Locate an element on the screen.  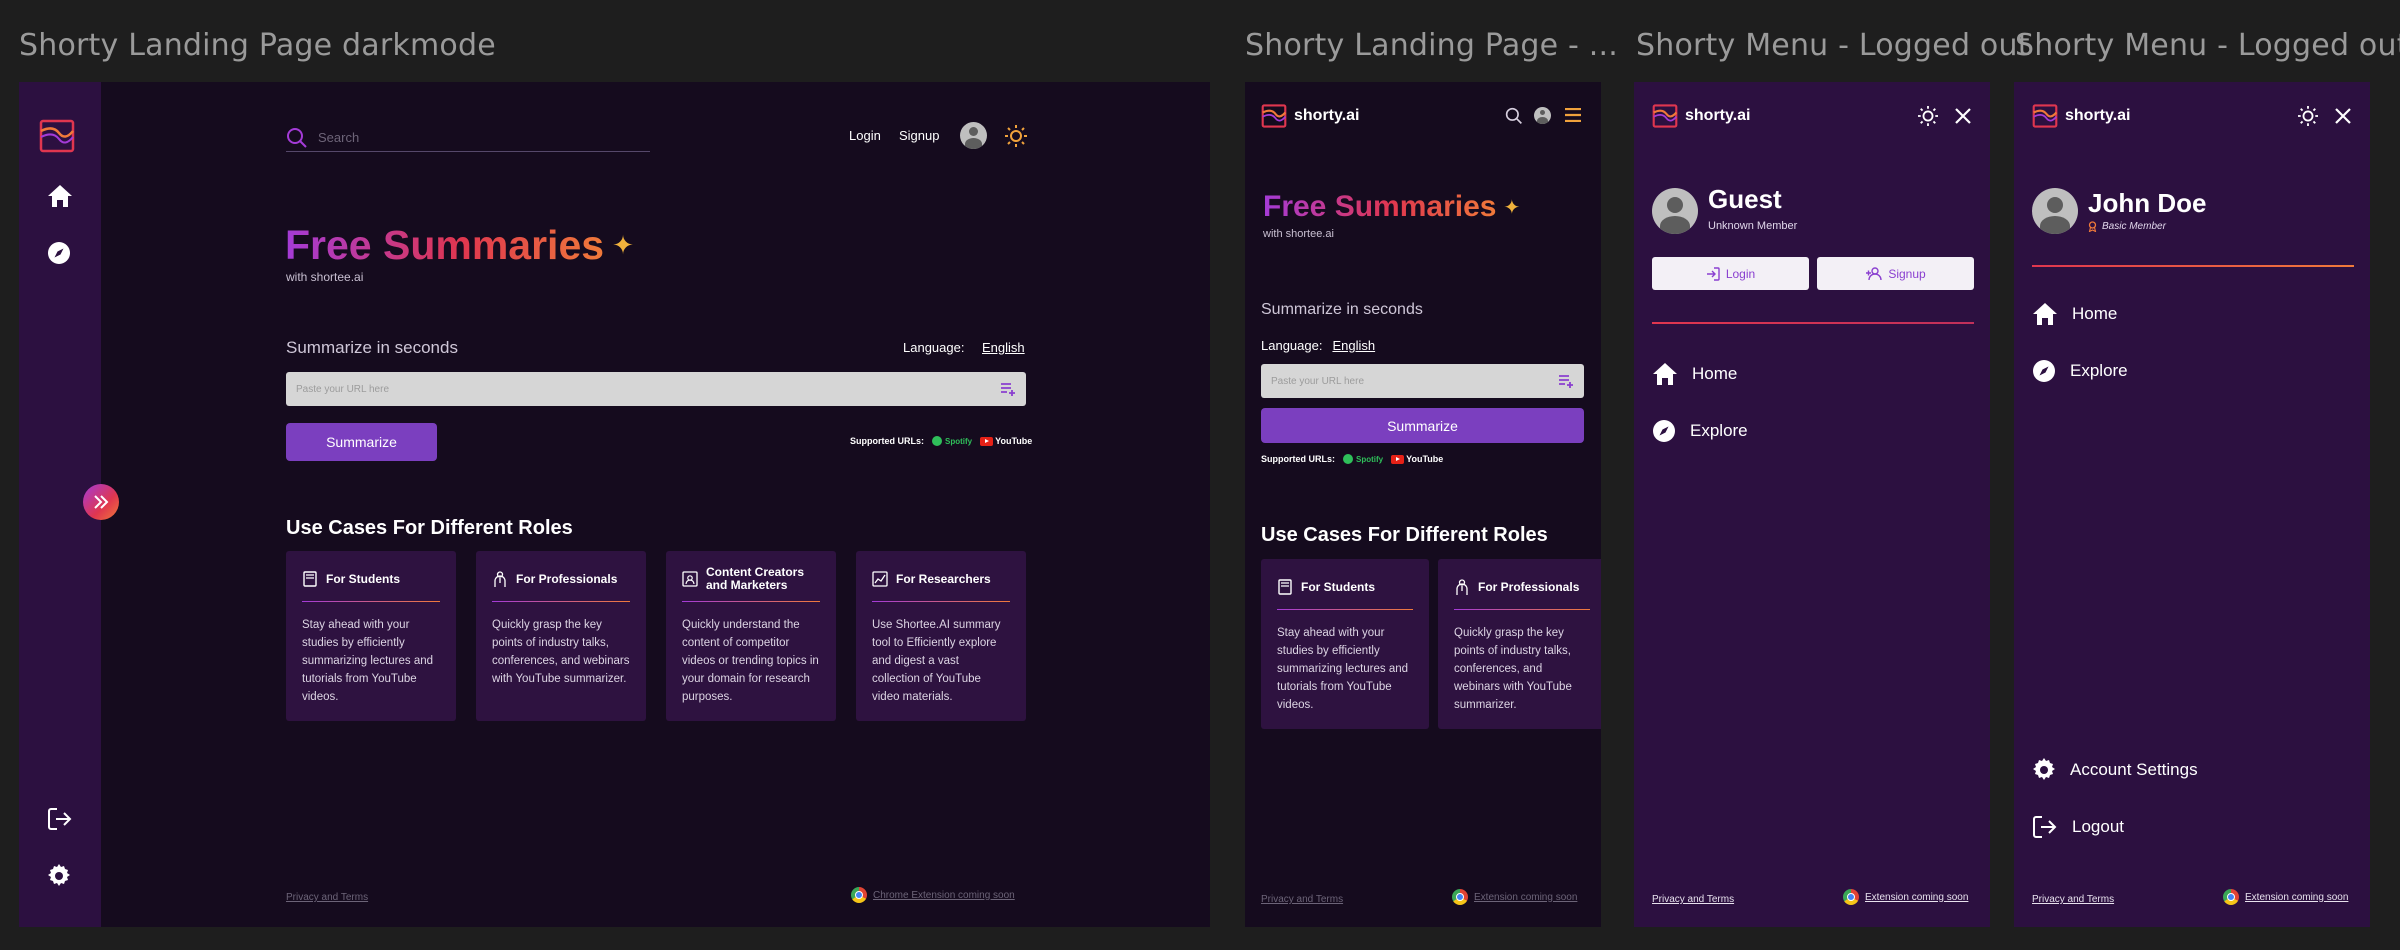
member-status: Unknown Member is located at coordinates (1753, 226).